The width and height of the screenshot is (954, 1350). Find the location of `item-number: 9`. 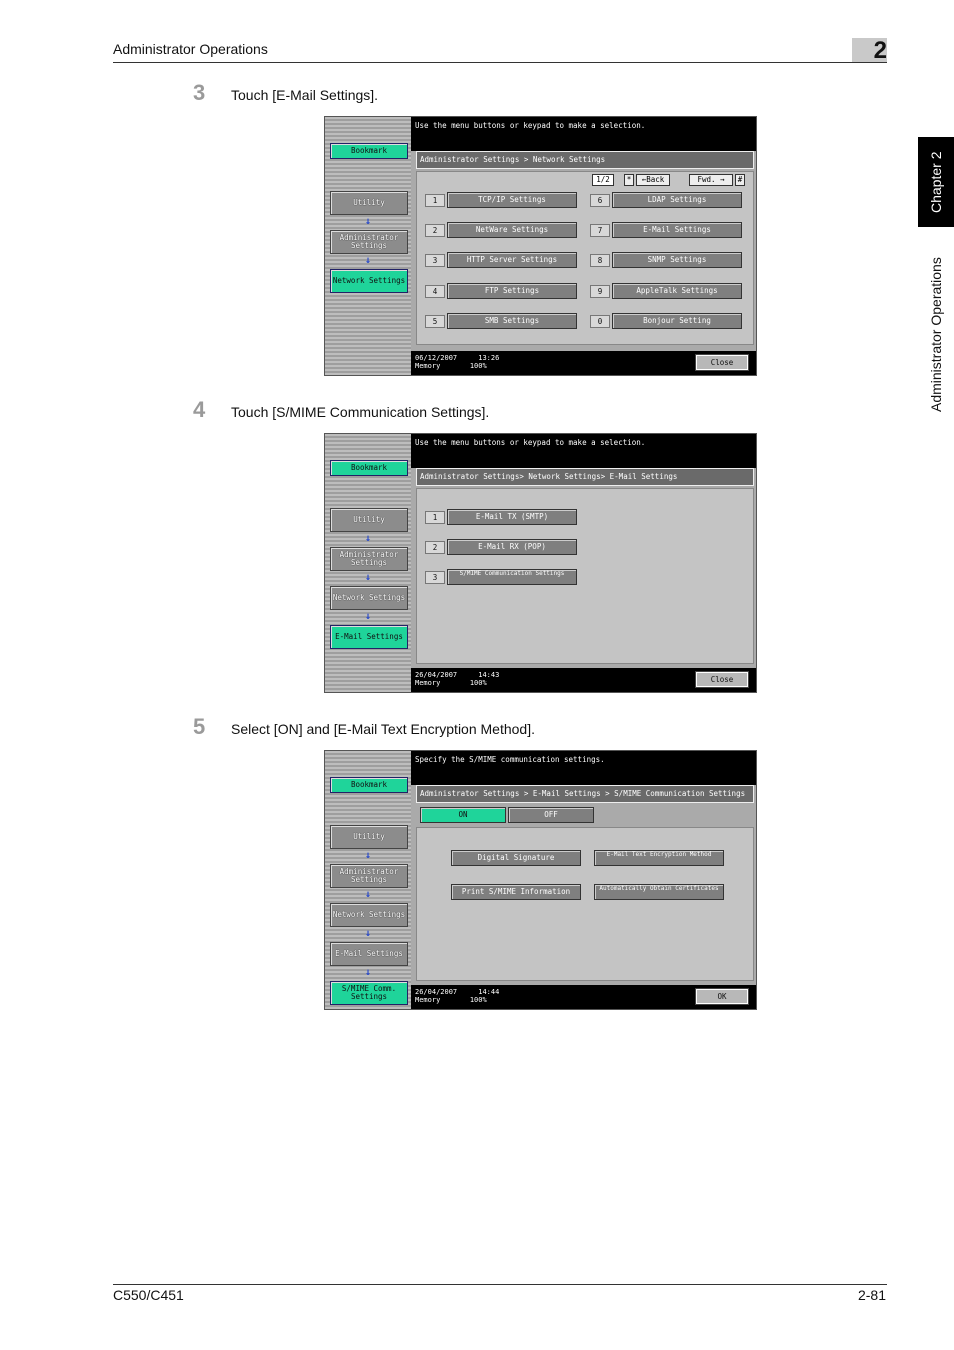

item-number: 9 is located at coordinates (600, 291).